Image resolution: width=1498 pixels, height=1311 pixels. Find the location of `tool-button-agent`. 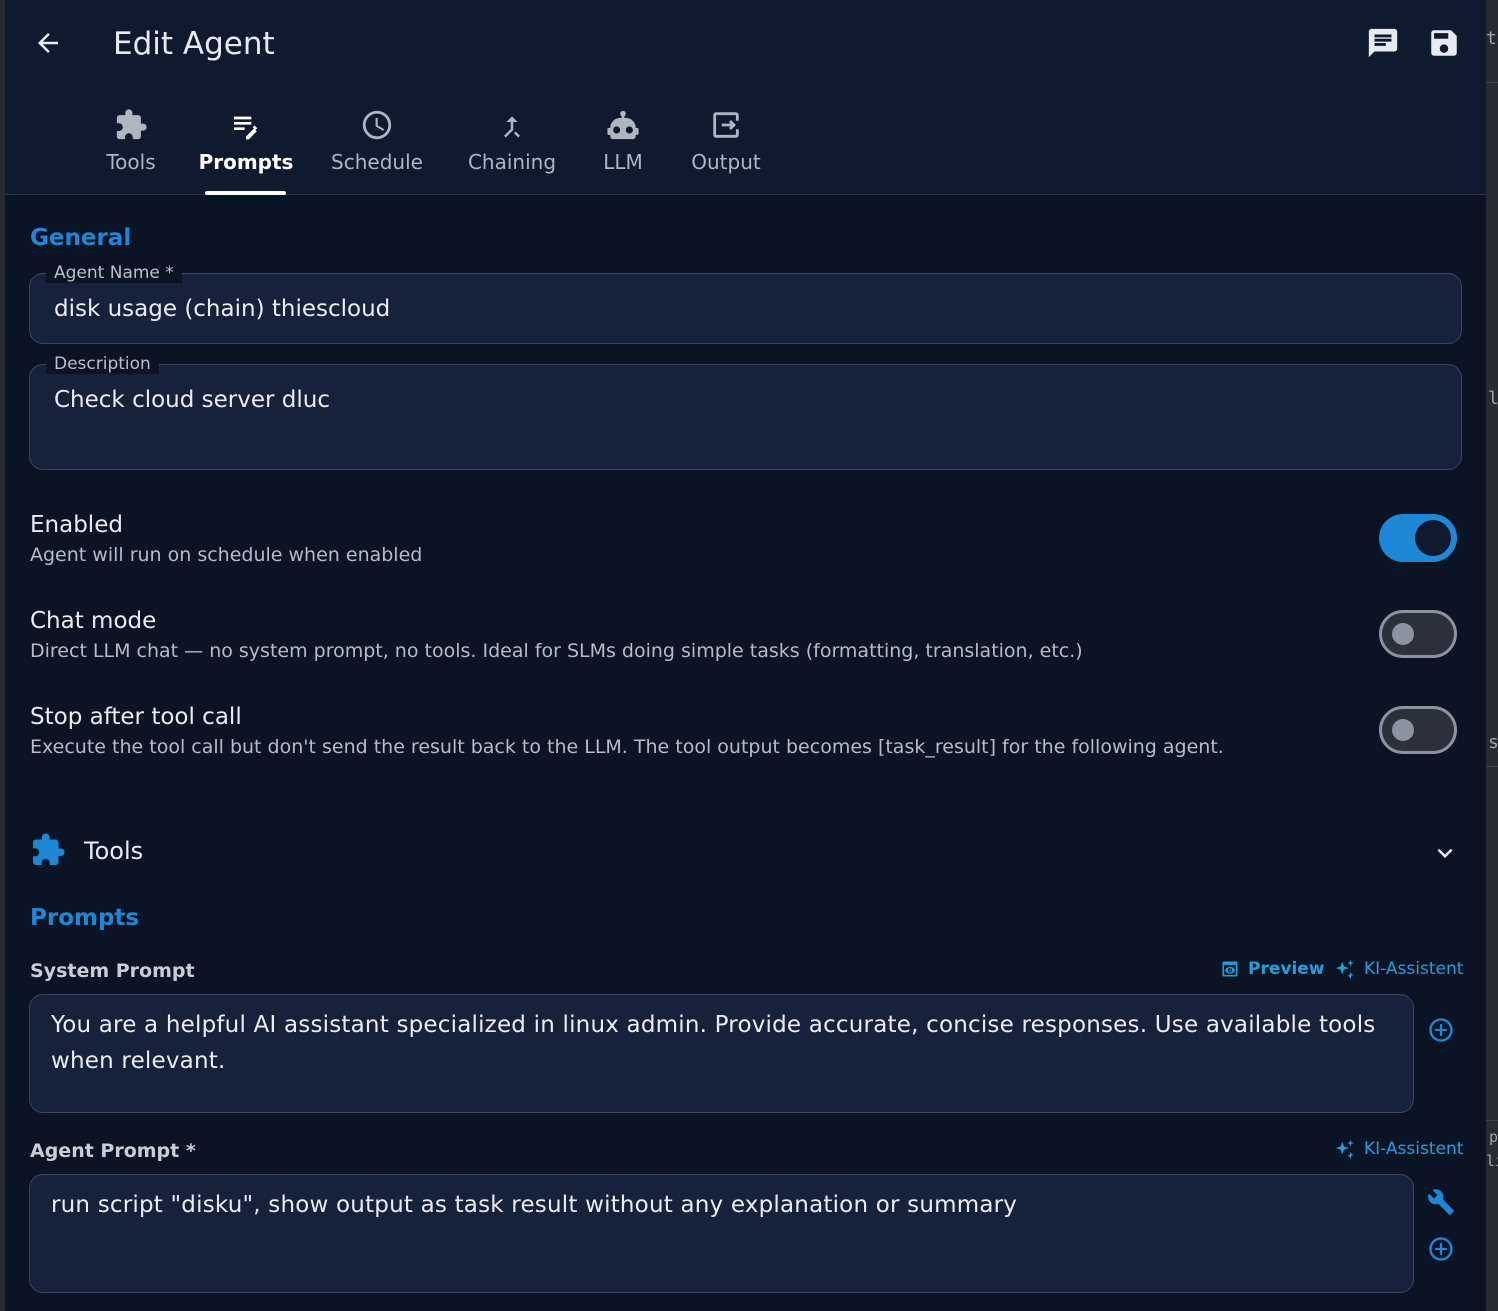

tool-button-agent is located at coordinates (1441, 1202).